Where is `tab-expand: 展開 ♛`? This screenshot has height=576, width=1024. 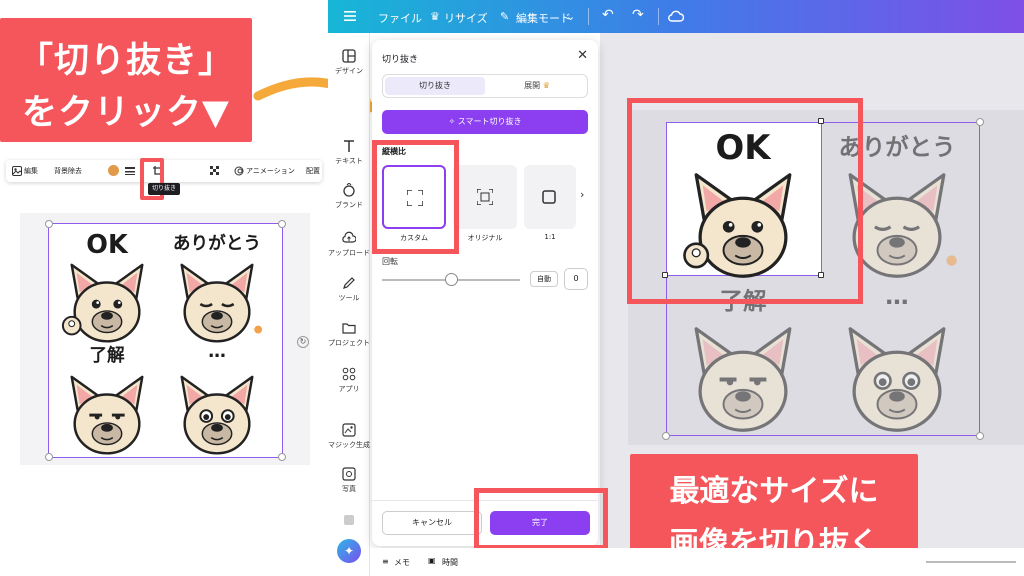
tab-expand: 展開 ♛ is located at coordinates (537, 86).